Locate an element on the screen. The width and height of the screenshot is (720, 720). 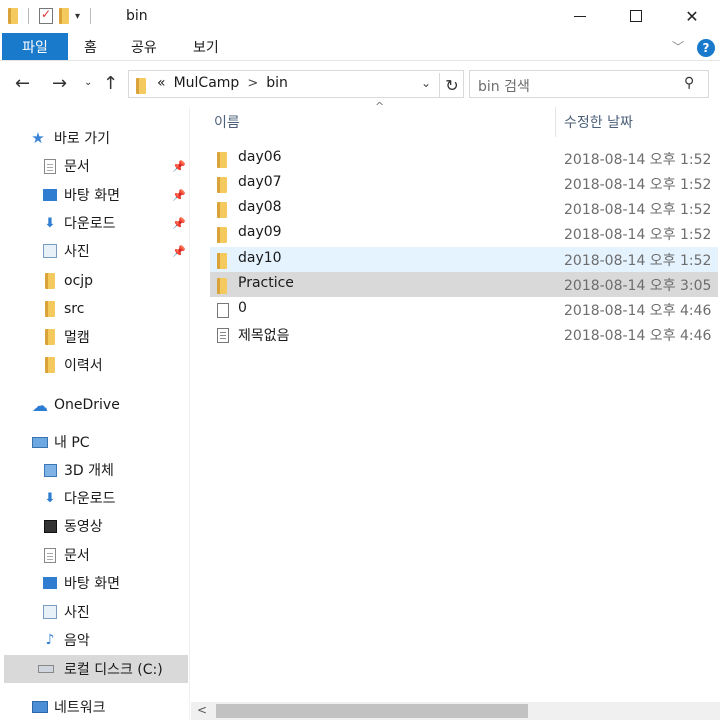
scrollbar-thumb is located at coordinates (372, 711).